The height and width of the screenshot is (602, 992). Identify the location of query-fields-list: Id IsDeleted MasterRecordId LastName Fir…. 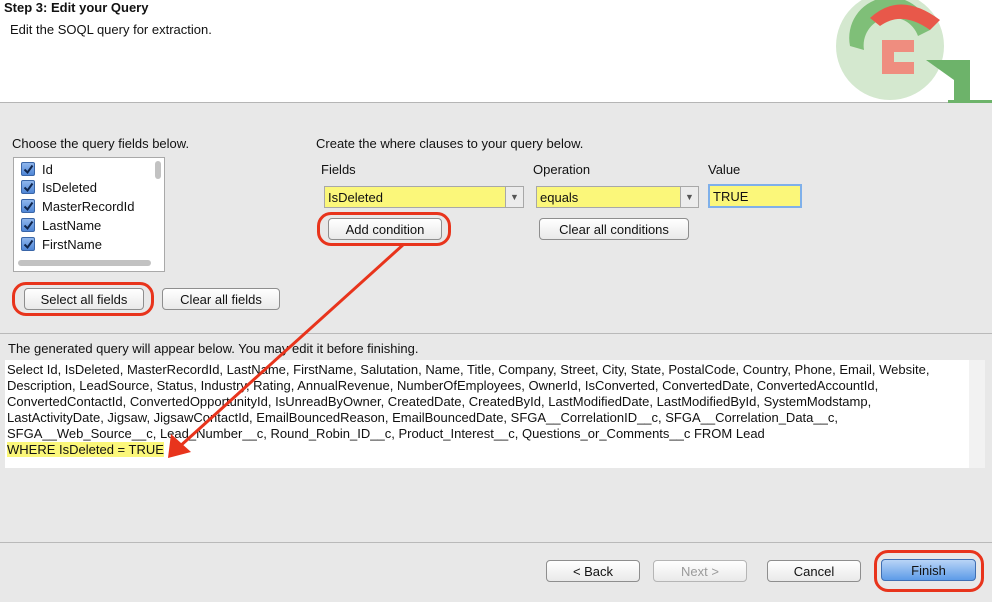
(89, 214).